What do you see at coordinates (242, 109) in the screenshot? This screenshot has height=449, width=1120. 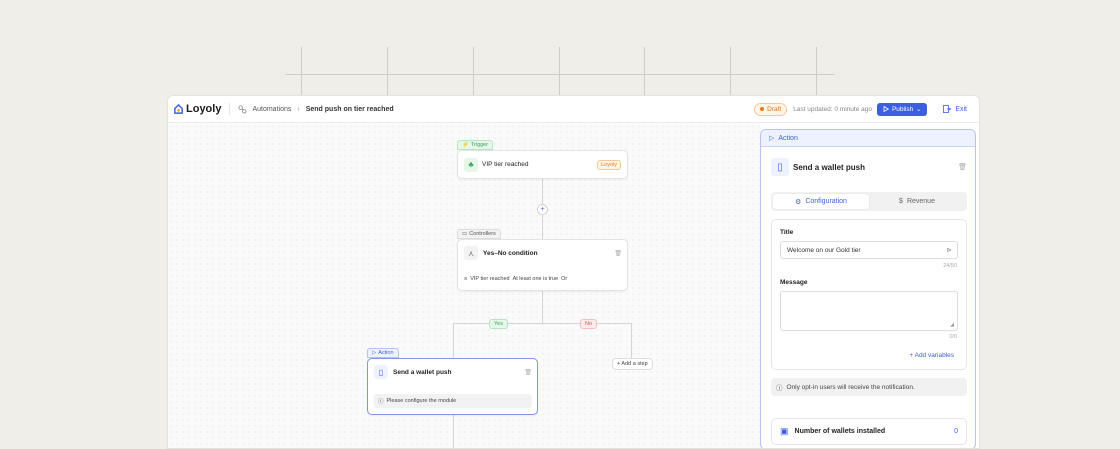 I see `automation-icon` at bounding box center [242, 109].